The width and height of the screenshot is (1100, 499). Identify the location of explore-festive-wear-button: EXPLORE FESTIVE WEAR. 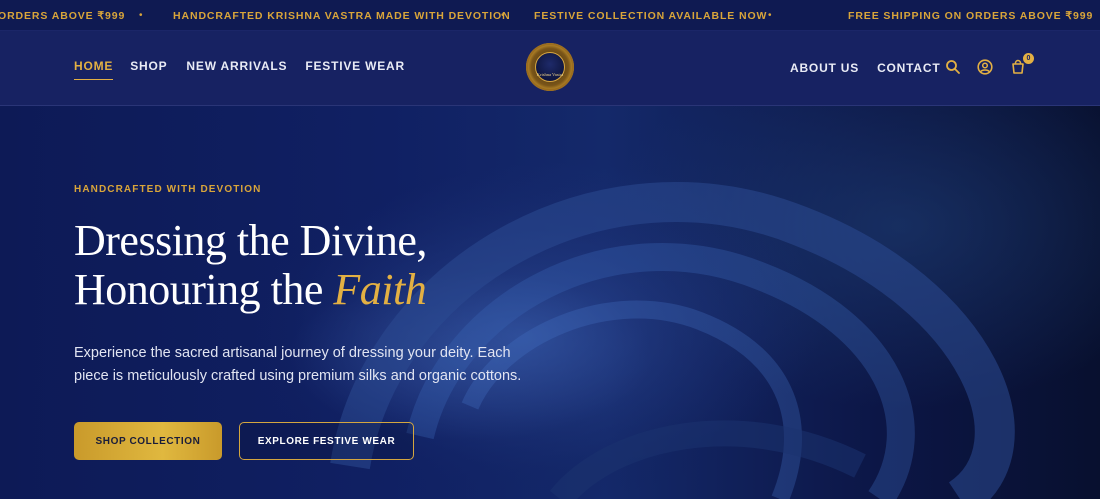
(326, 441).